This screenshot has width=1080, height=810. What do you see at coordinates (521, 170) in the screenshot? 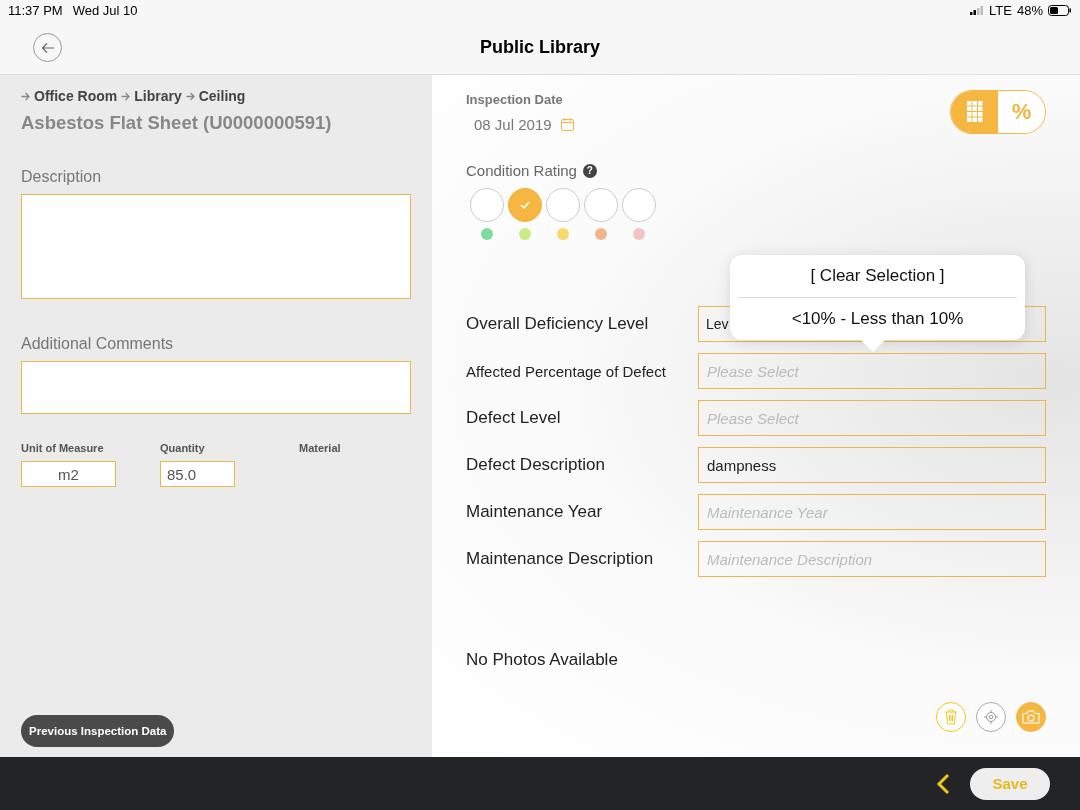
I see `field-label: Condition Rating` at bounding box center [521, 170].